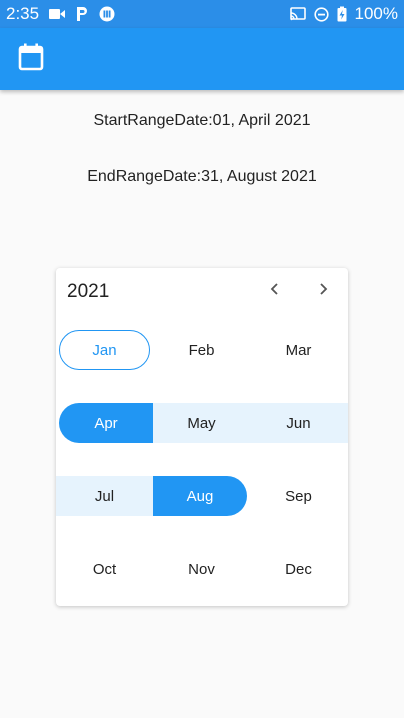 This screenshot has height=718, width=404. I want to click on end-range-date-text: EndRangeDate:31, August 2021, so click(202, 176).